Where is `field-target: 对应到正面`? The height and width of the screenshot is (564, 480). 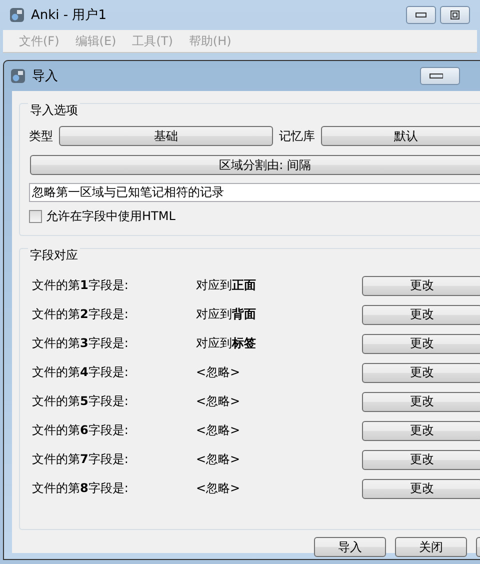
field-target: 对应到正面 is located at coordinates (226, 285).